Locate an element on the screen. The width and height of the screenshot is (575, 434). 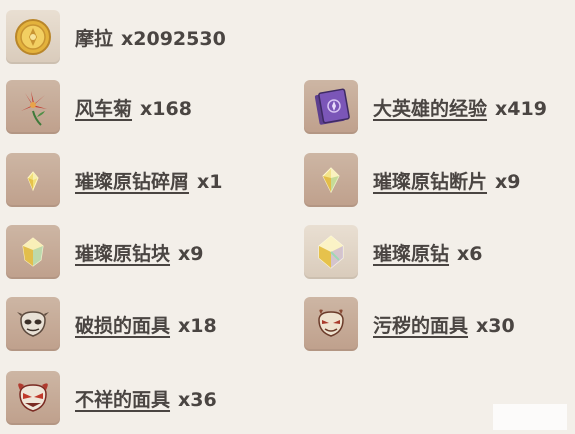
list-item: 不祥的面具 x36 is located at coordinates (111, 398).